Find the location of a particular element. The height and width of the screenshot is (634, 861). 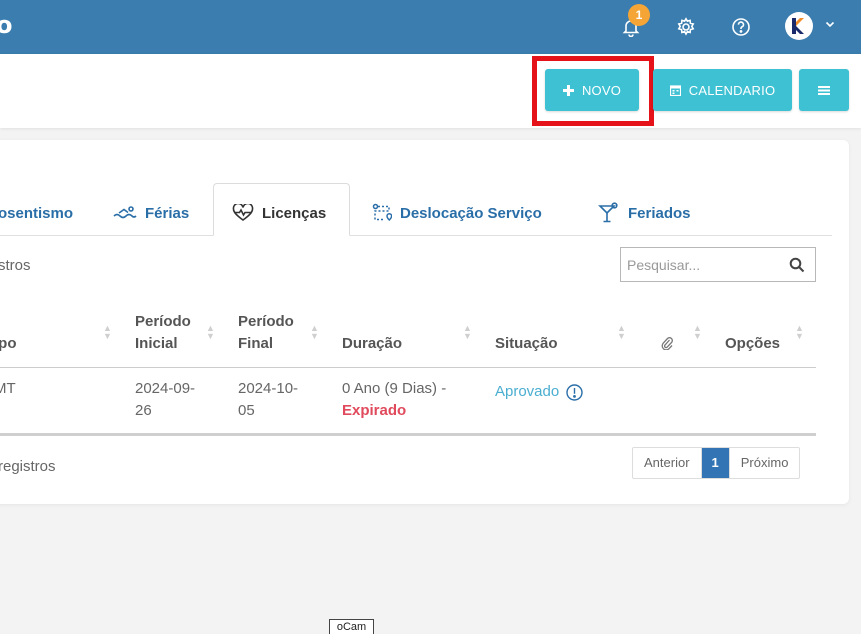

header-periodo-final-line1: Período is located at coordinates (266, 321).